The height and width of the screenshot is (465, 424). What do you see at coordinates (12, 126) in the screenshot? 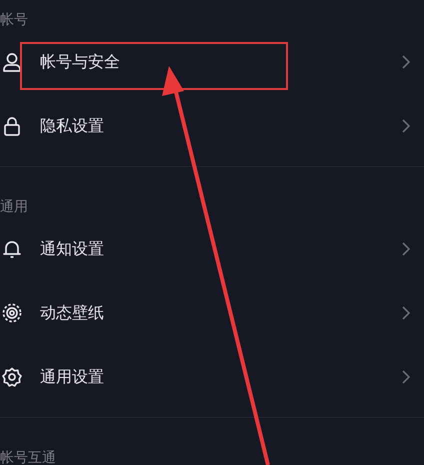
I see `lock-icon` at bounding box center [12, 126].